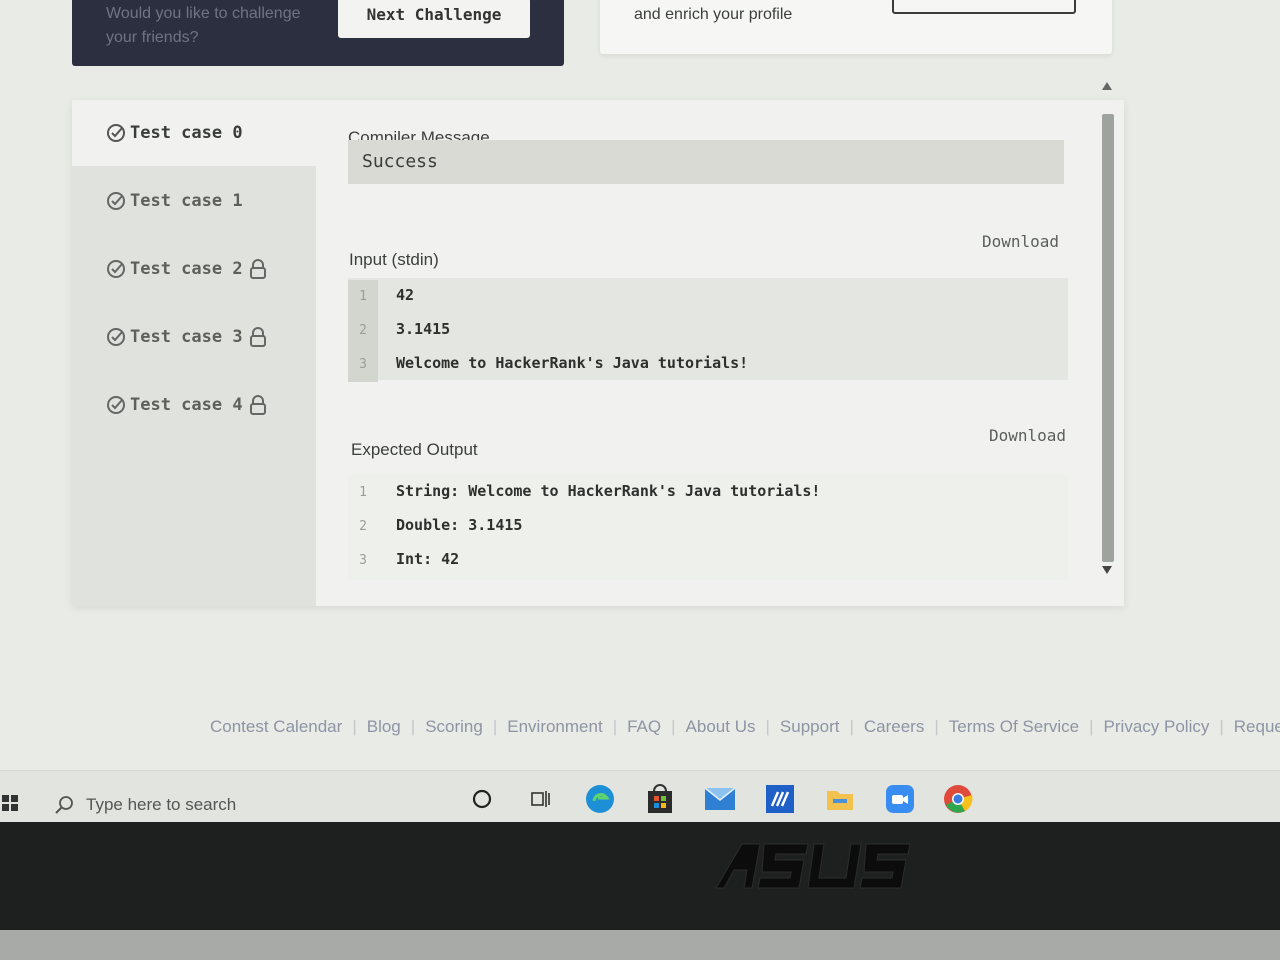 The image size is (1280, 960). I want to click on footer-link-careers: Careers, so click(894, 727).